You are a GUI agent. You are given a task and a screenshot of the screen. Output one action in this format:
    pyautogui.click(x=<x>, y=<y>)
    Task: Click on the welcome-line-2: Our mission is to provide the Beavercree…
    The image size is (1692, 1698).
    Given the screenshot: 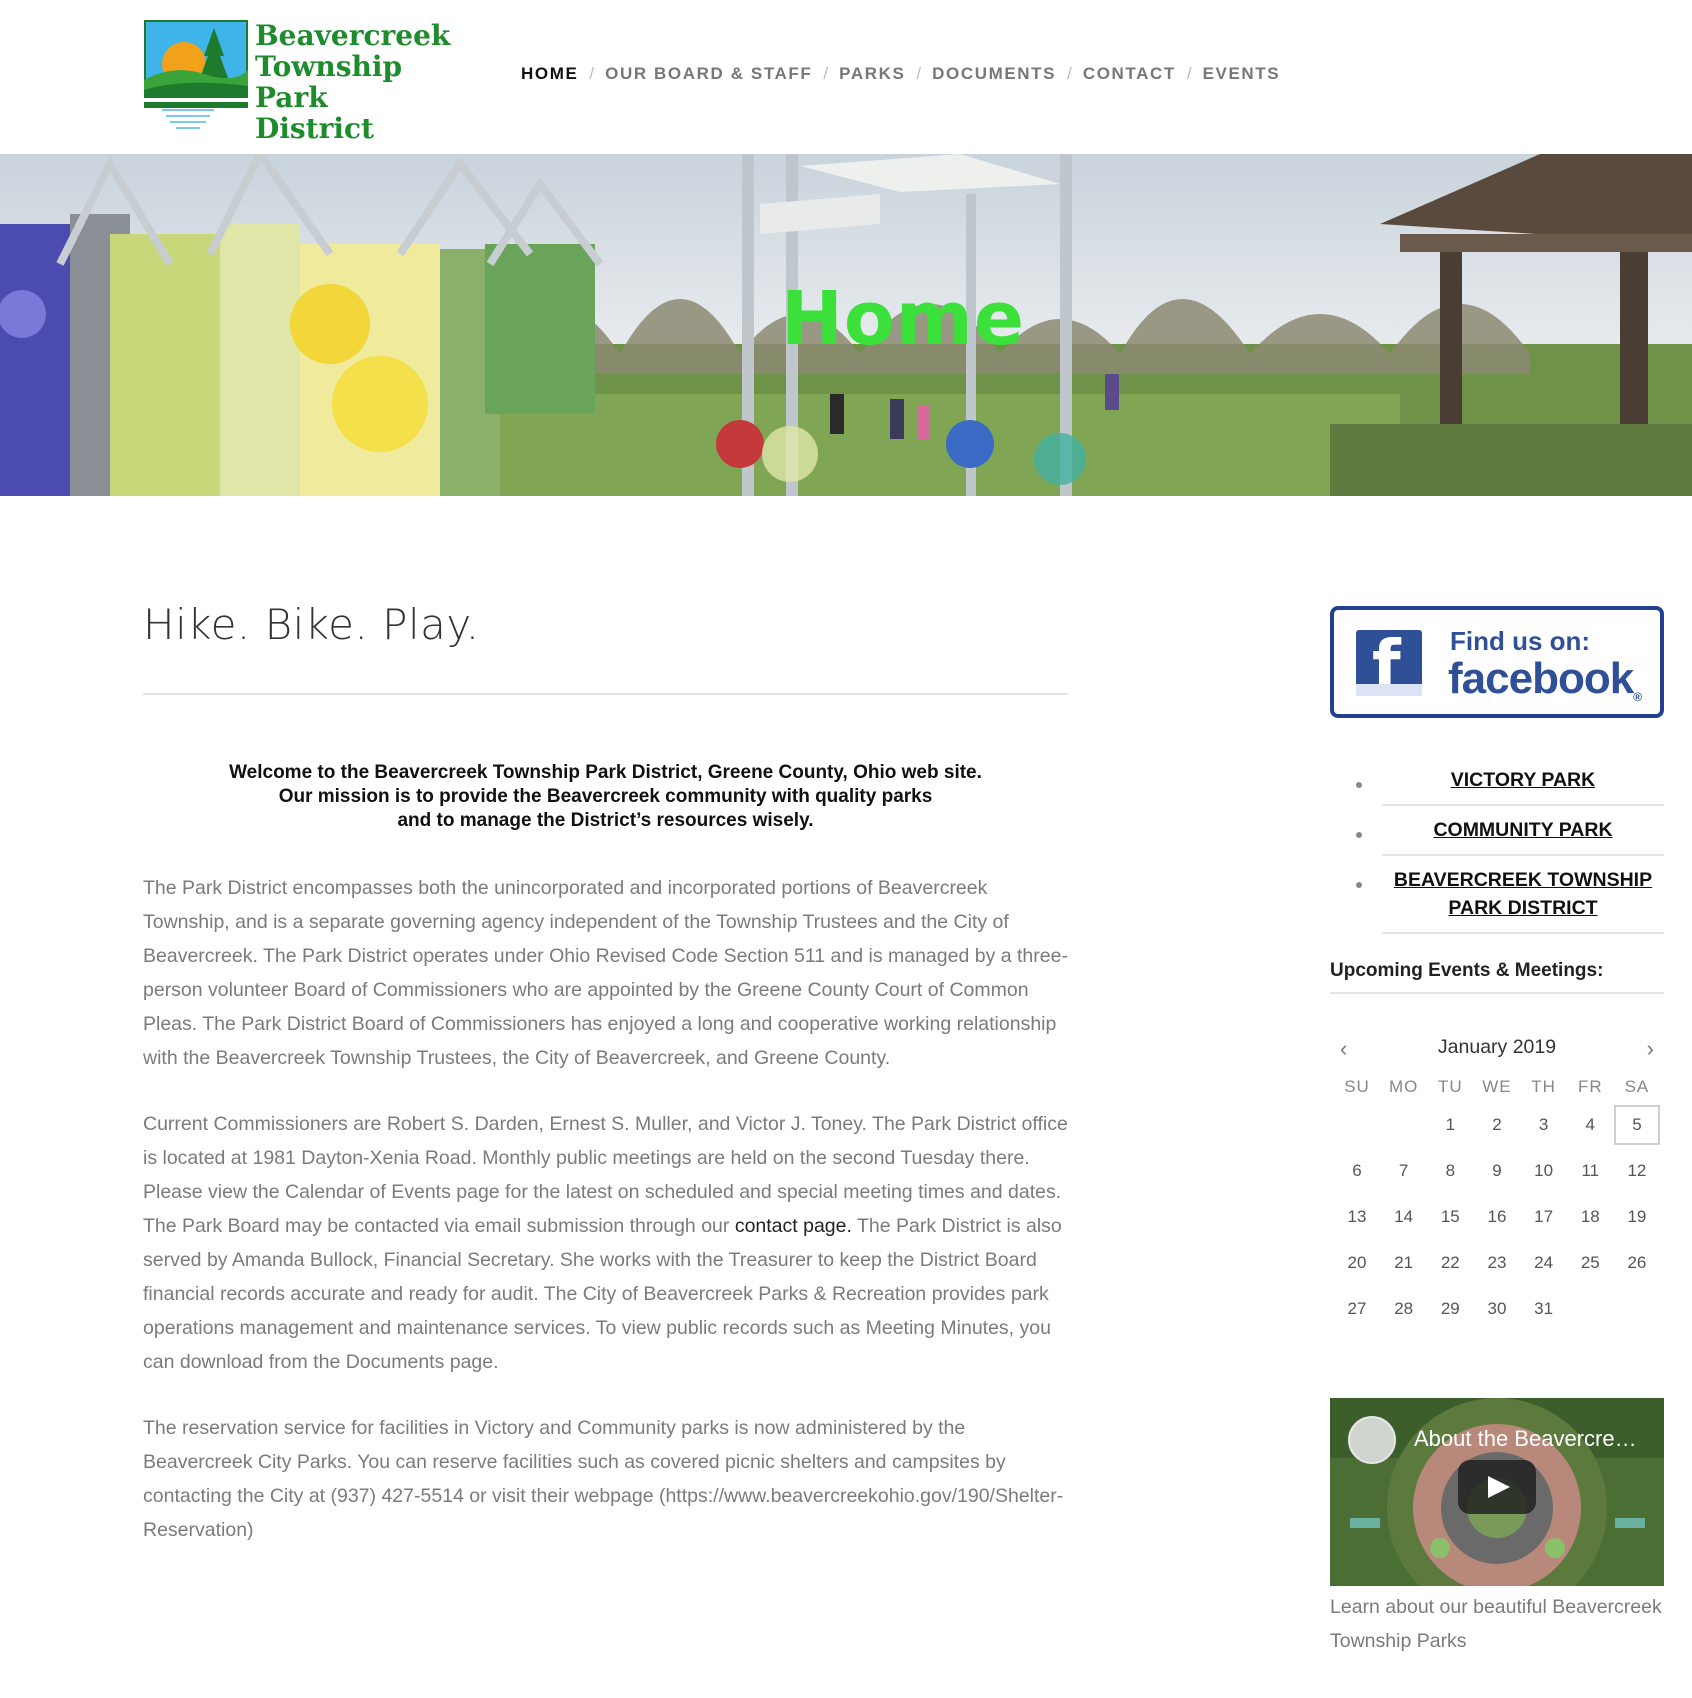 What is the action you would take?
    pyautogui.click(x=605, y=796)
    